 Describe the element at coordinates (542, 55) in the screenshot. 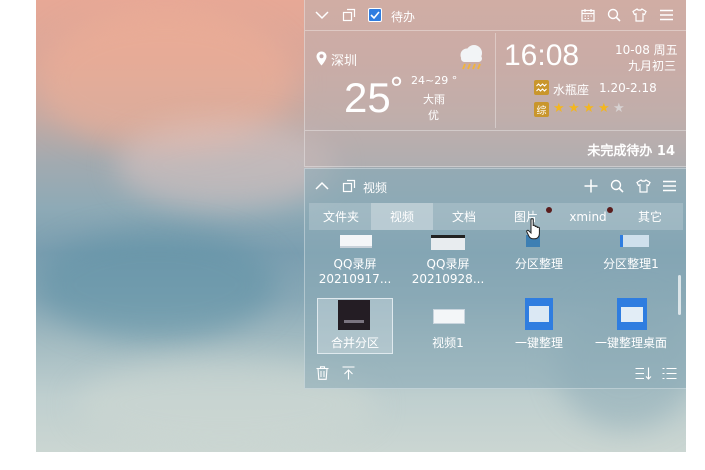

I see `clock-time: 16:08` at that location.